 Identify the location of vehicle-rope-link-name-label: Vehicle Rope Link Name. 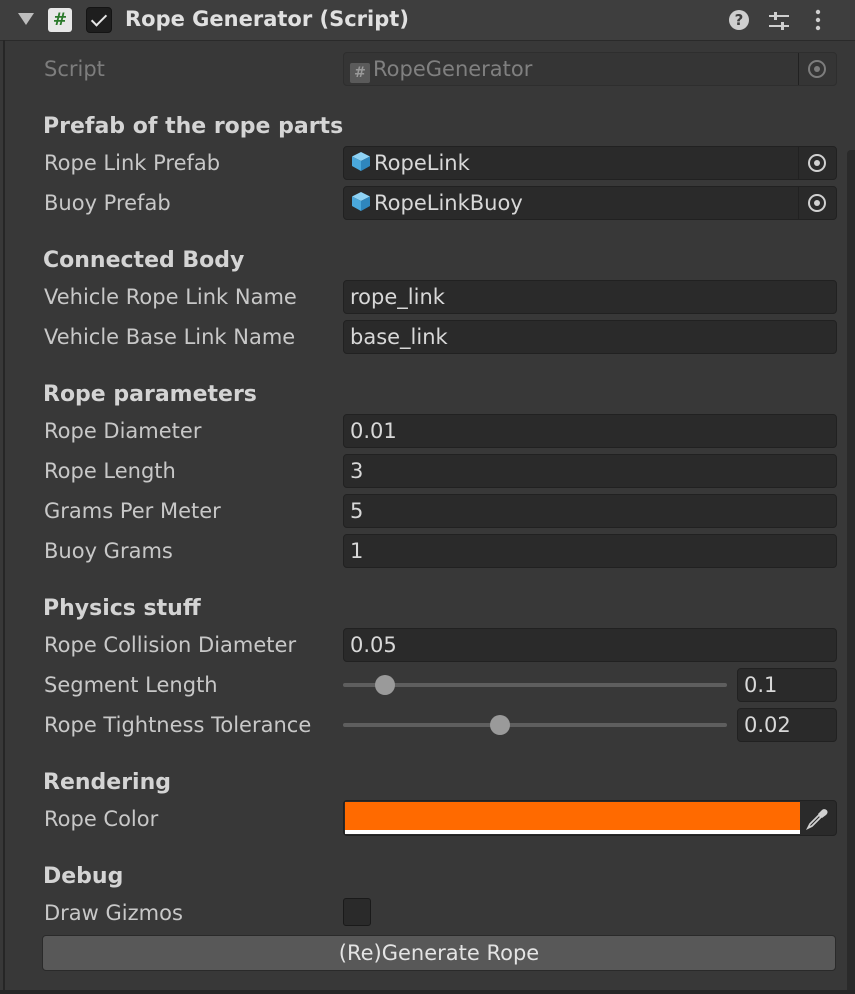
(170, 297).